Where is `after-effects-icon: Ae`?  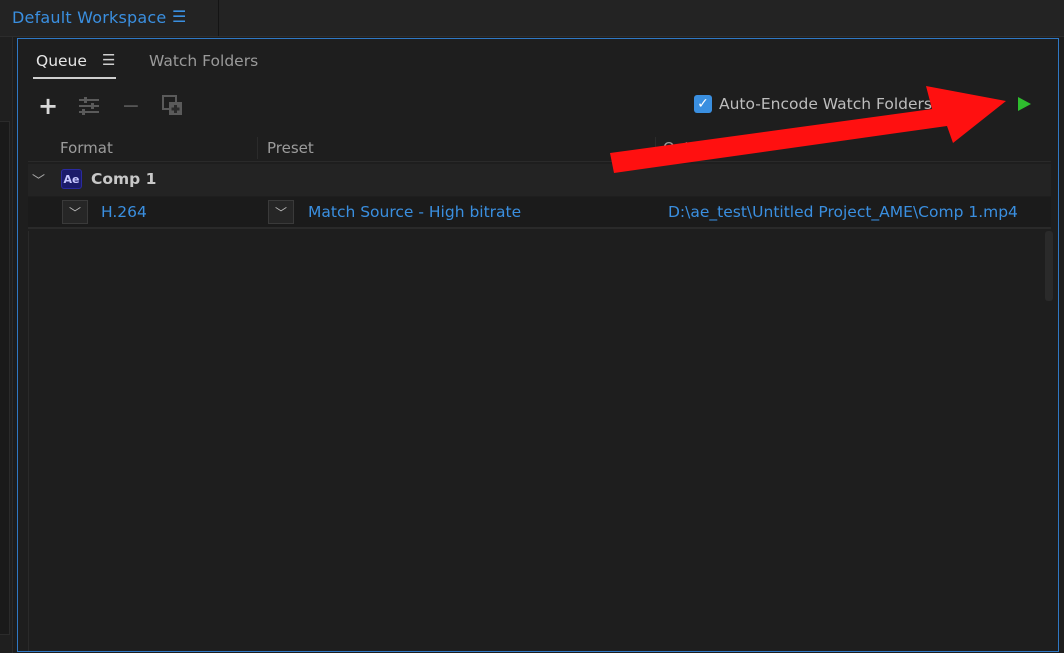 after-effects-icon: Ae is located at coordinates (71, 179).